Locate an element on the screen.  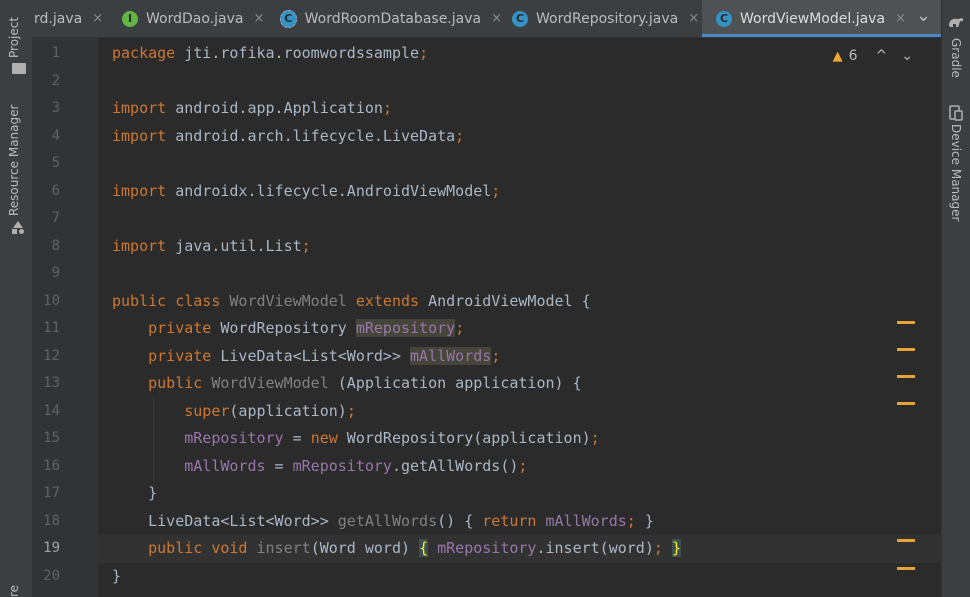
tab-word-java: rd.java × is located at coordinates (74, 18).